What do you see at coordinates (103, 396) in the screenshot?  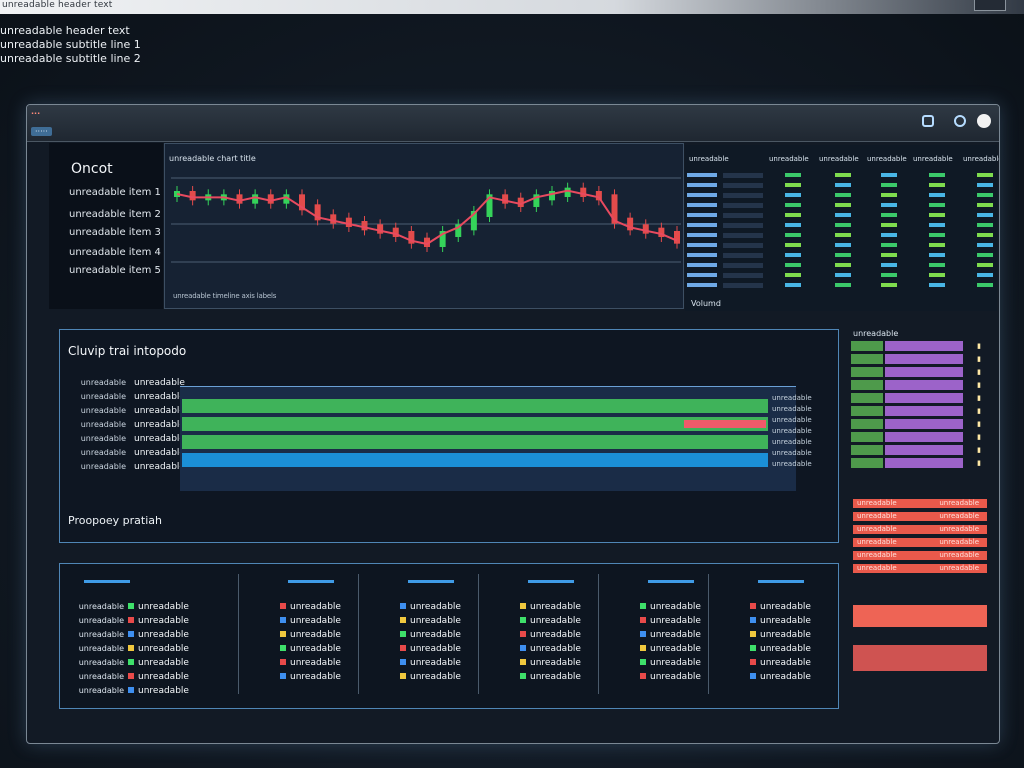 I see `order-book-label: unreadable` at bounding box center [103, 396].